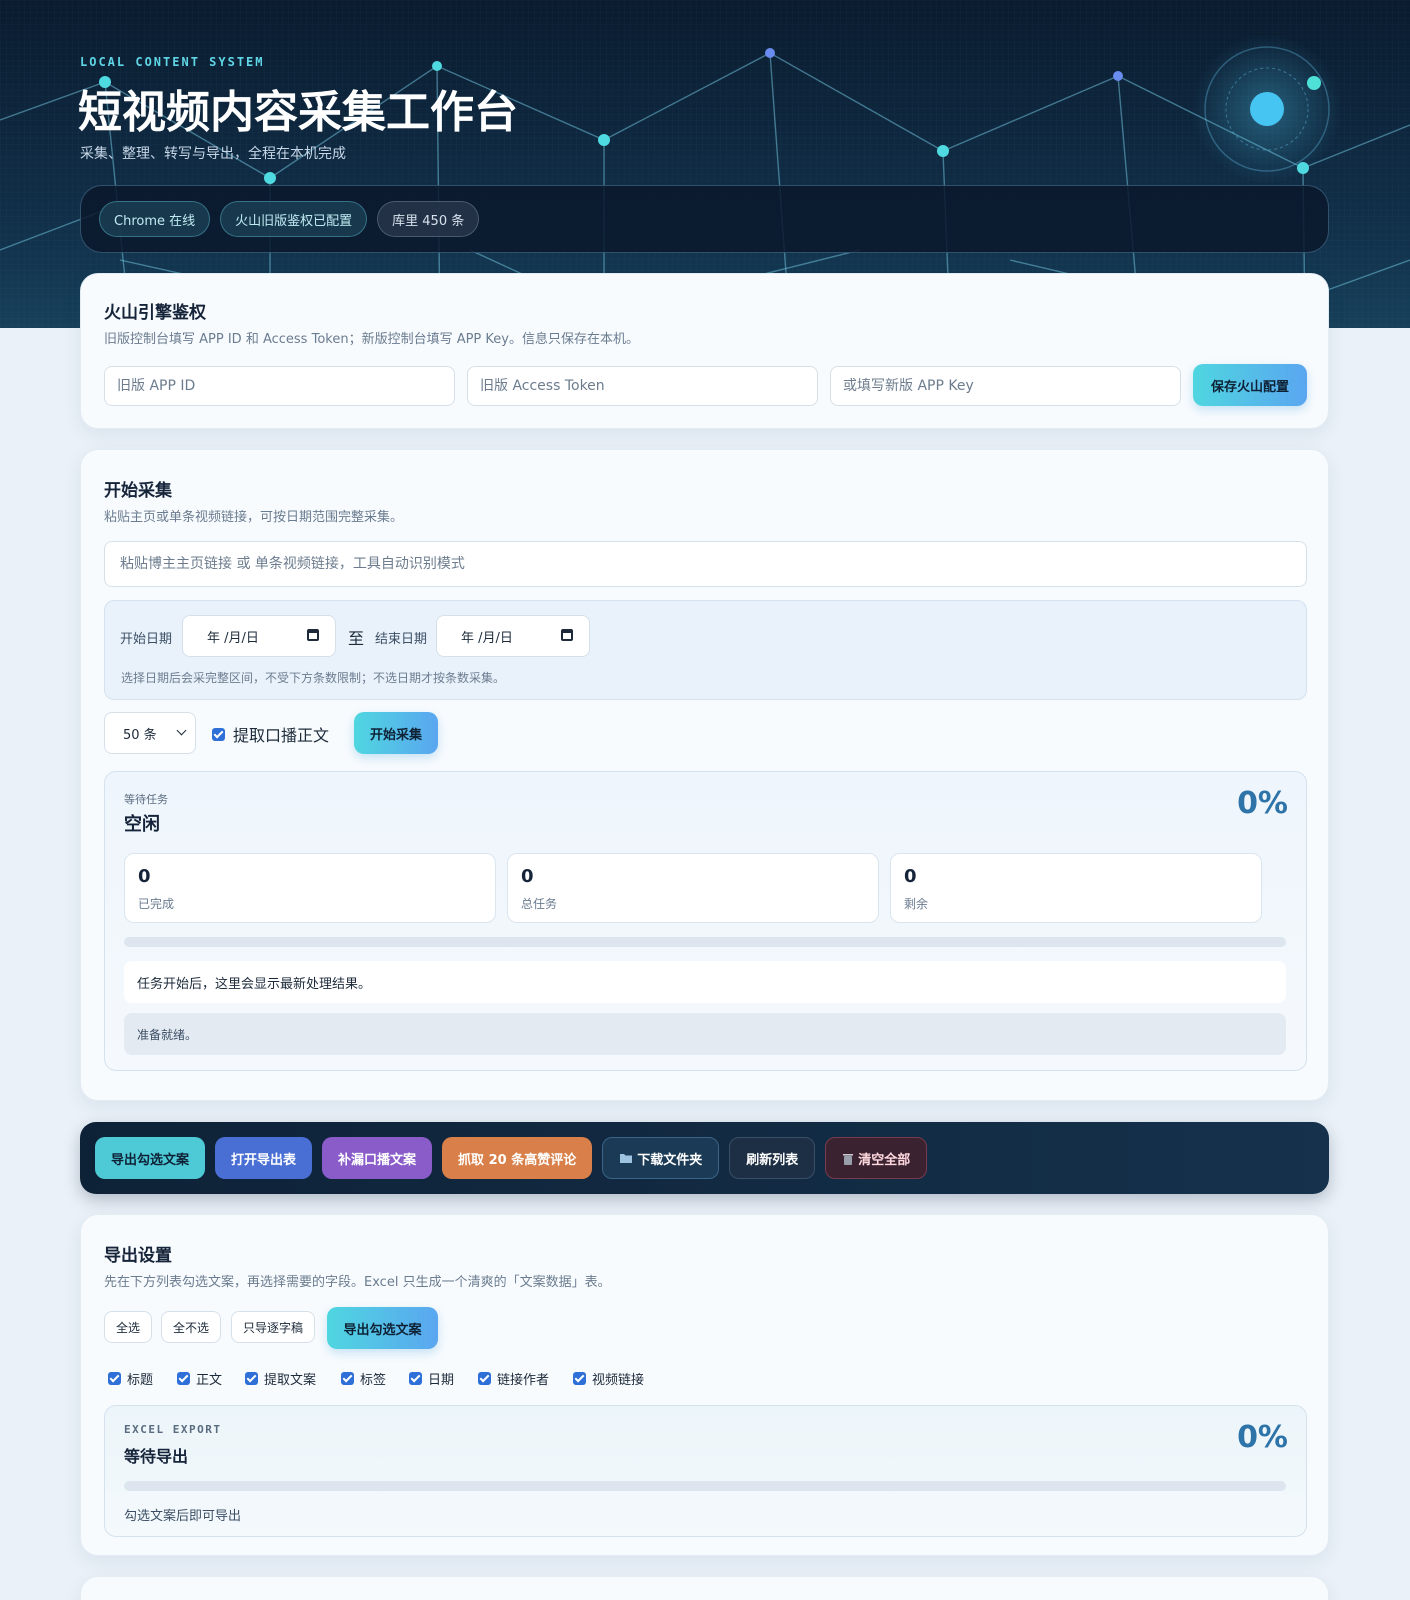 This screenshot has height=1600, width=1410. What do you see at coordinates (1250, 385) in the screenshot?
I see `save-volc-config-button: 保存火山配置` at bounding box center [1250, 385].